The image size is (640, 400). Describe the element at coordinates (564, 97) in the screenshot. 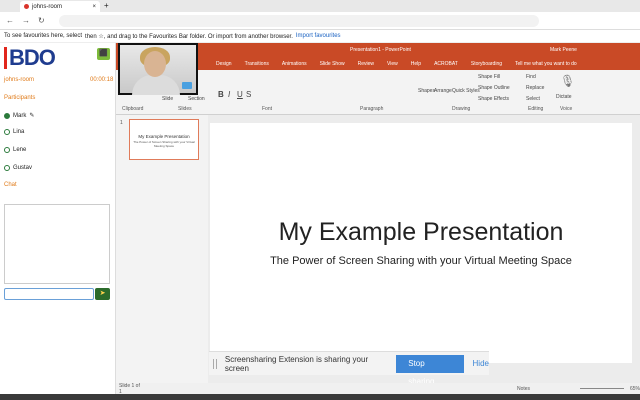

I see `dictate-button: Dictate` at that location.